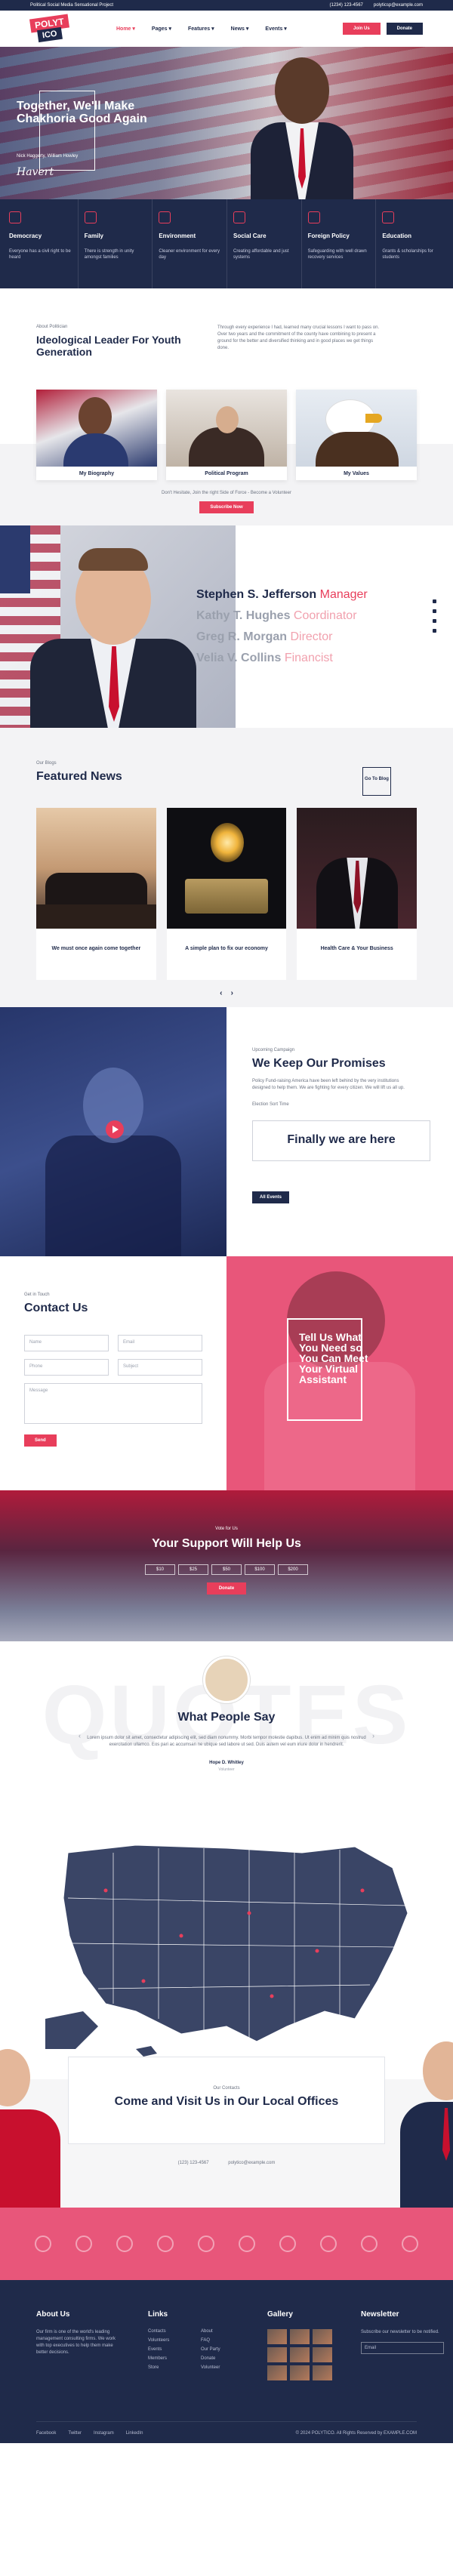 The height and width of the screenshot is (2576, 453). What do you see at coordinates (357, 435) in the screenshot?
I see `values-card: My Values` at bounding box center [357, 435].